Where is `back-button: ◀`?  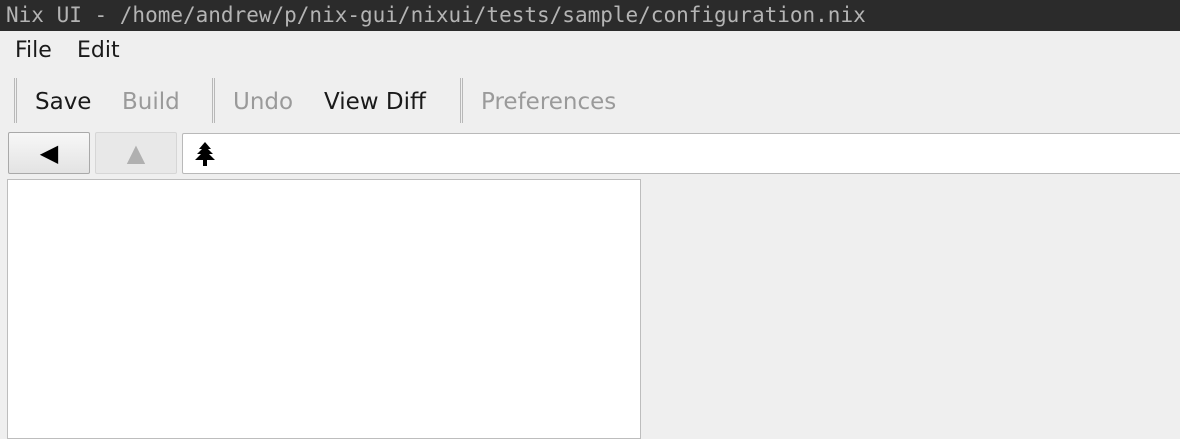
back-button: ◀ is located at coordinates (49, 153).